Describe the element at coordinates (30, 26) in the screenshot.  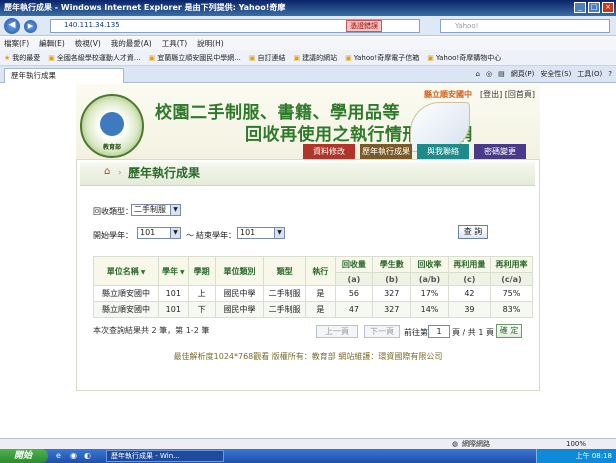
I see `forward-icon: ▶` at that location.